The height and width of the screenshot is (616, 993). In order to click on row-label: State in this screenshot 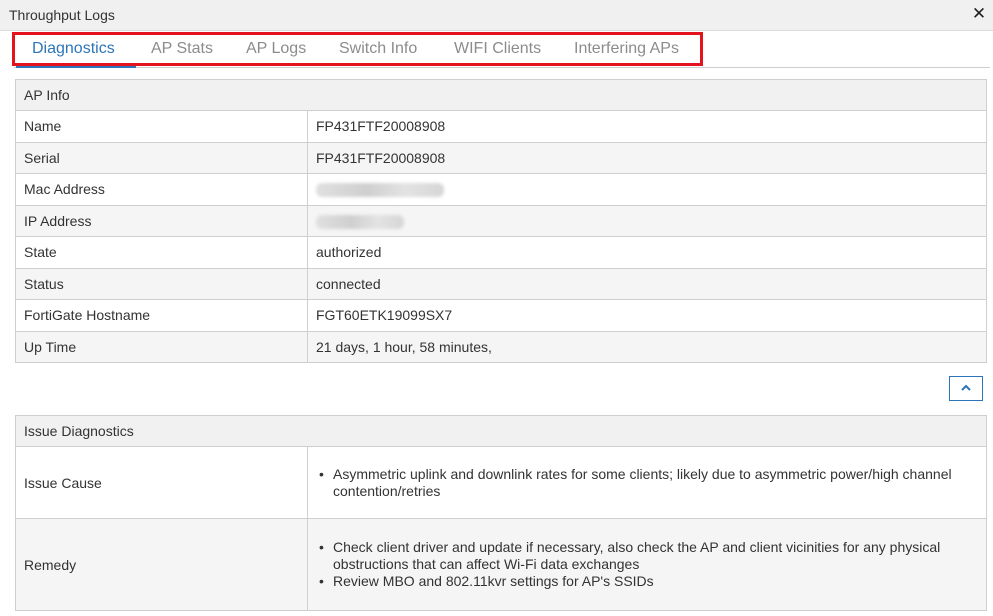, I will do `click(161, 252)`.